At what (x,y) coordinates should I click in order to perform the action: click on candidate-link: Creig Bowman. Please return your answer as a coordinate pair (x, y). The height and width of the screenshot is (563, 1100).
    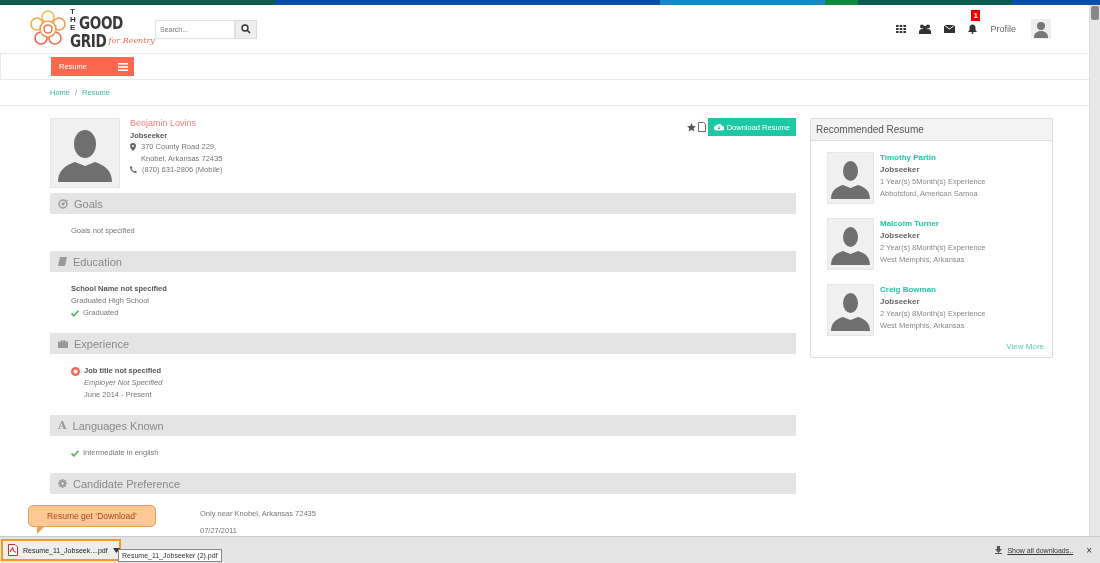
    Looking at the image, I should click on (933, 290).